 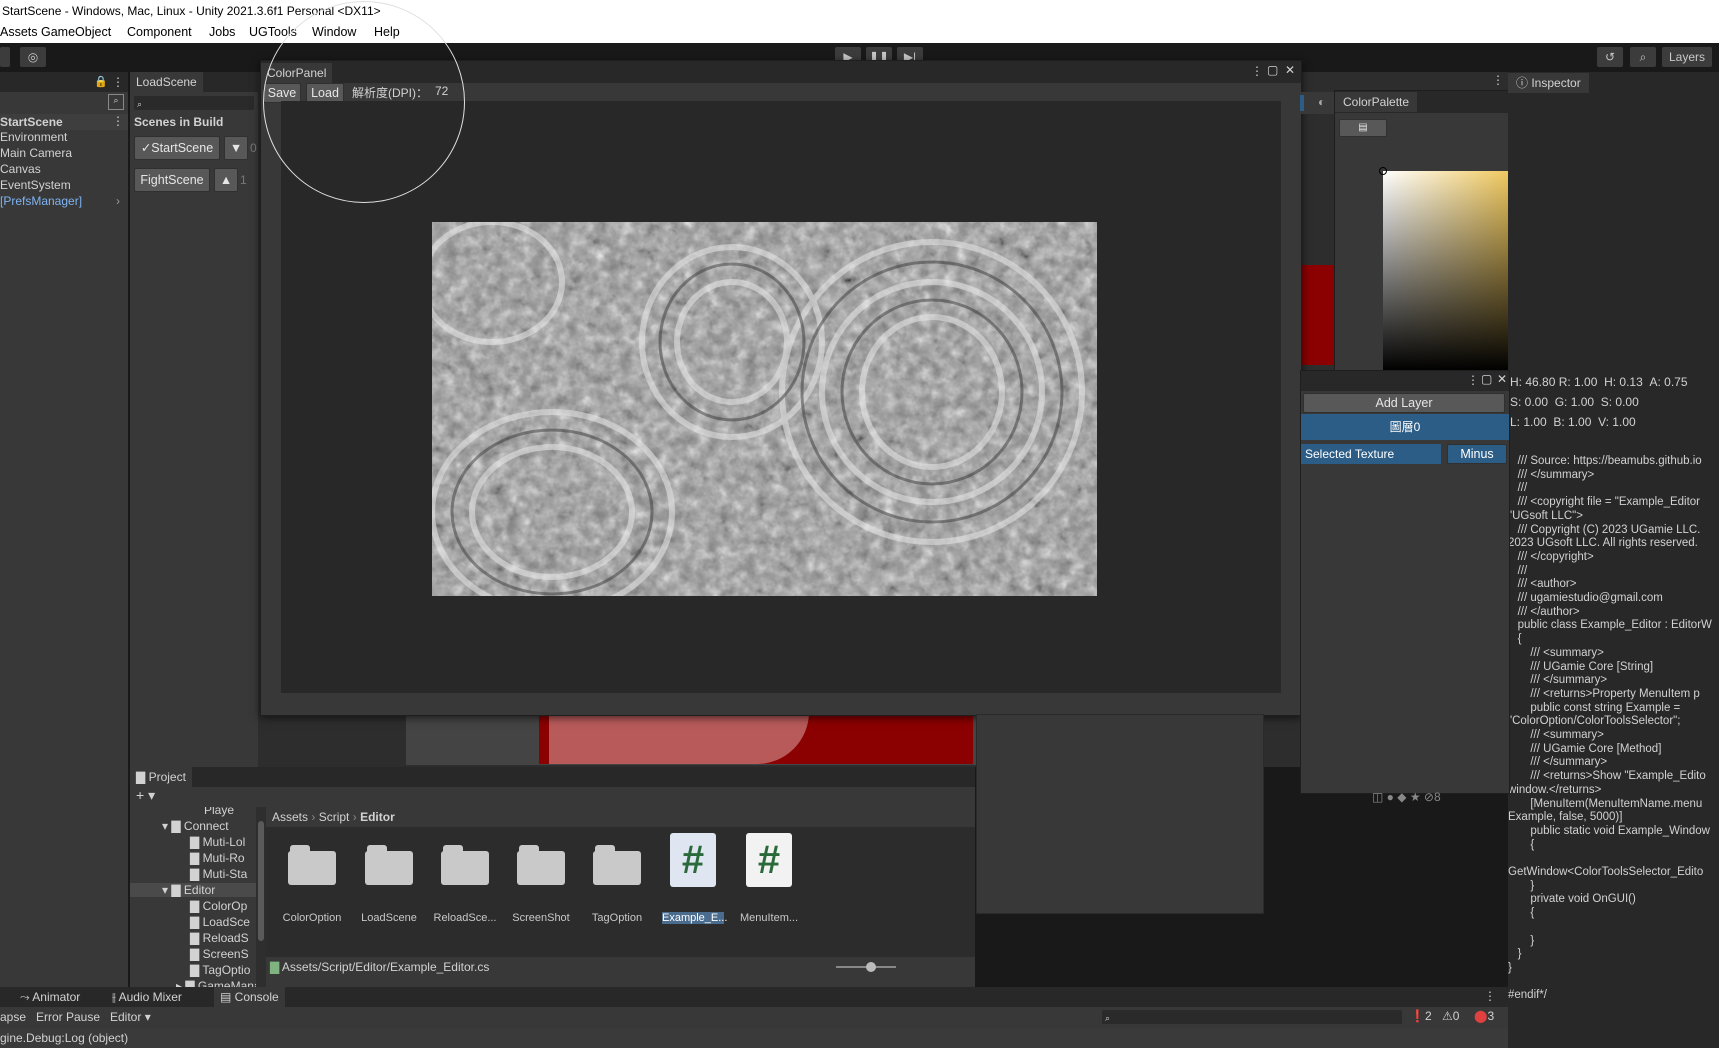 I want to click on breadcrumb-script: Script, so click(x=334, y=817).